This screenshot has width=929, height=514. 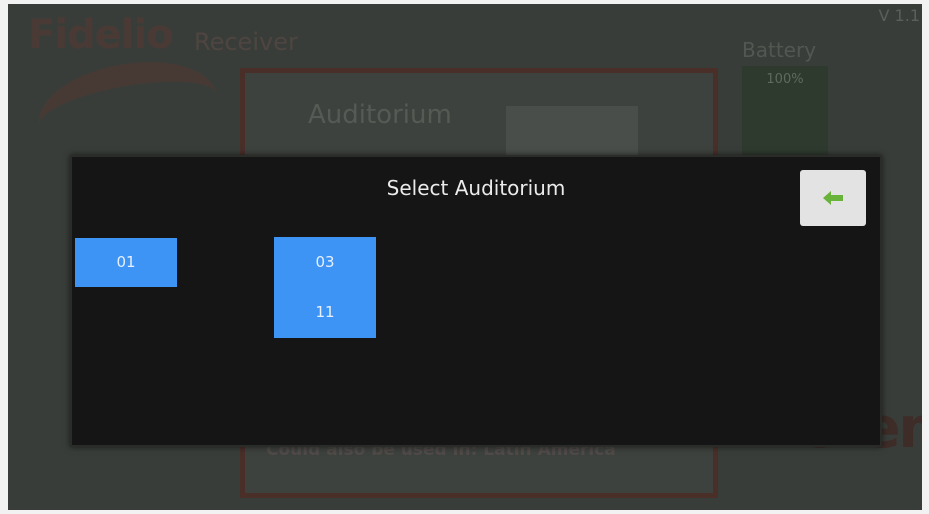 What do you see at coordinates (128, 110) in the screenshot?
I see `logo-sash-graphic` at bounding box center [128, 110].